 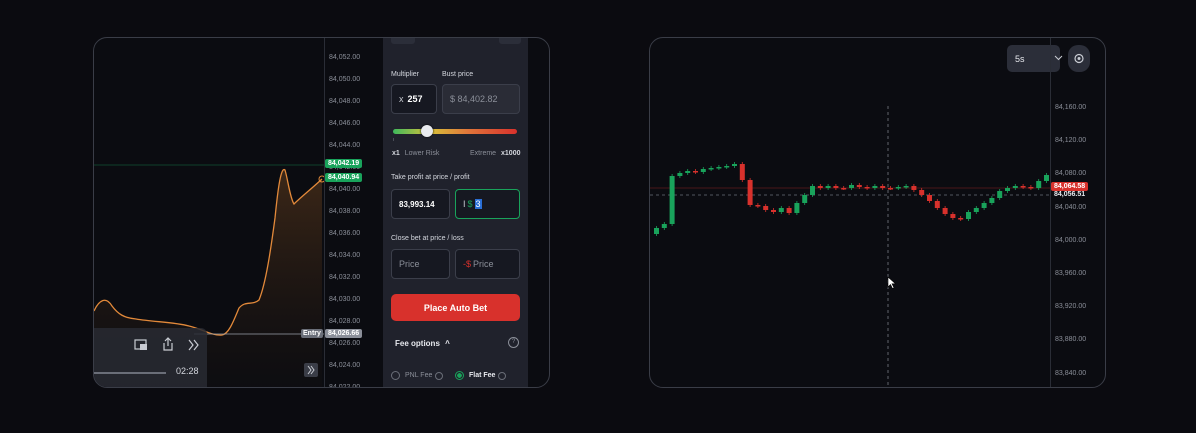 I want to click on price-tick: 83,880.00, so click(x=1071, y=340).